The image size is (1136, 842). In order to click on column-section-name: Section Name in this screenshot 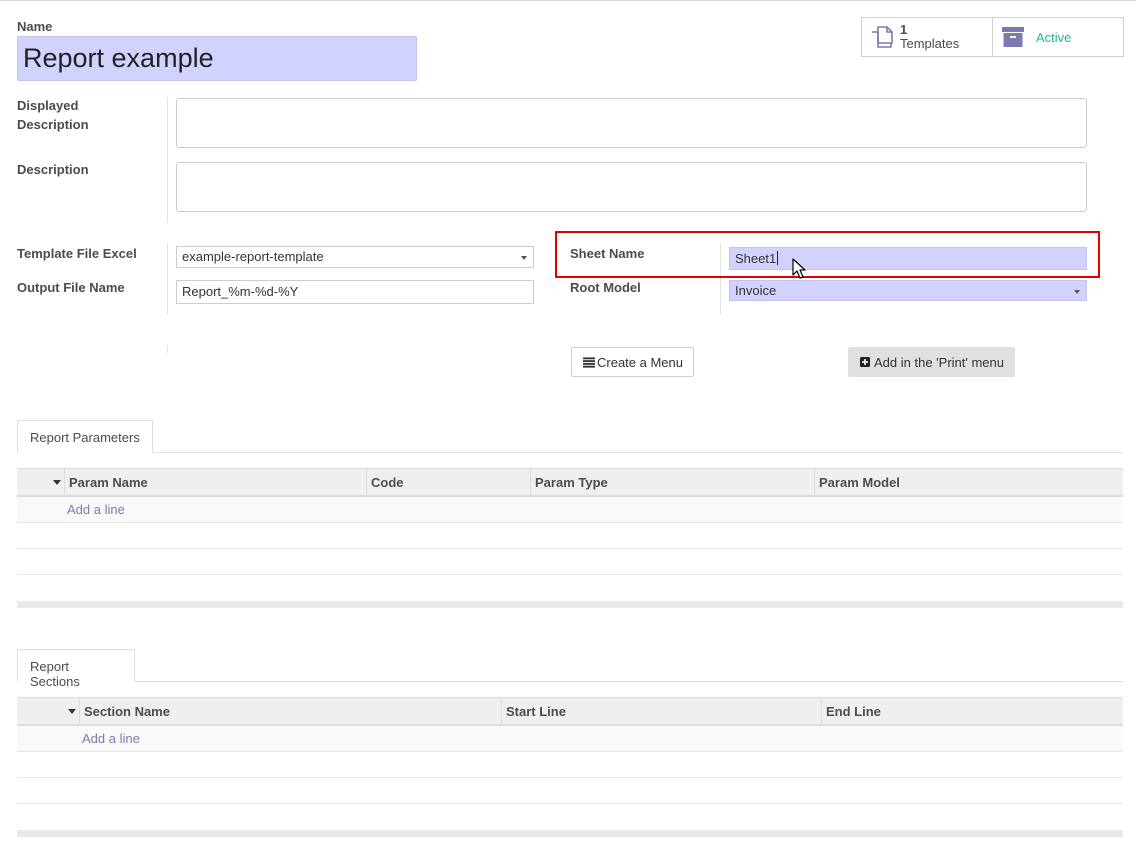, I will do `click(290, 711)`.